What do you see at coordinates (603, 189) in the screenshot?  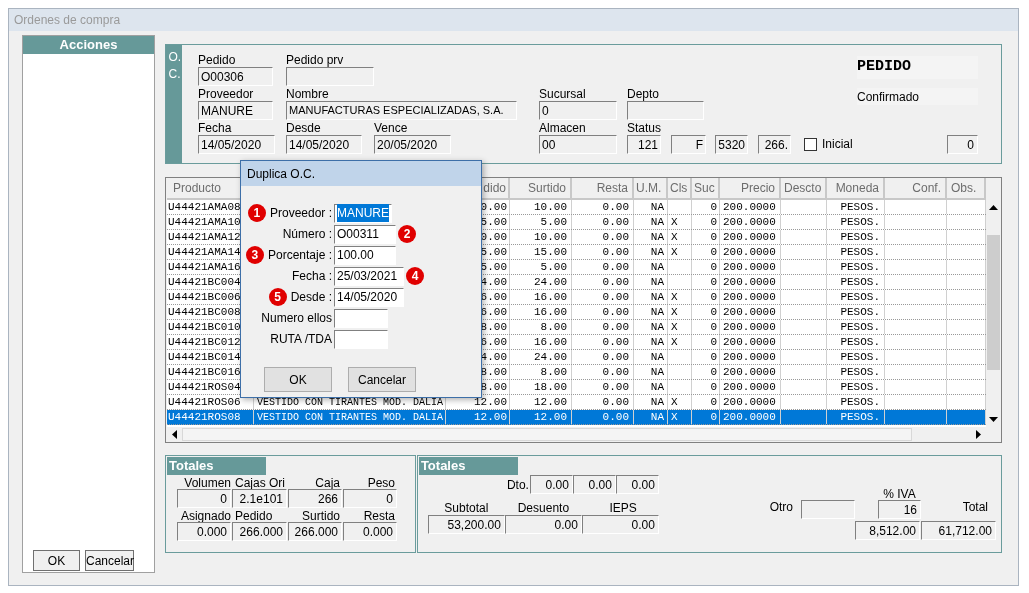 I see `column-header: Resta` at bounding box center [603, 189].